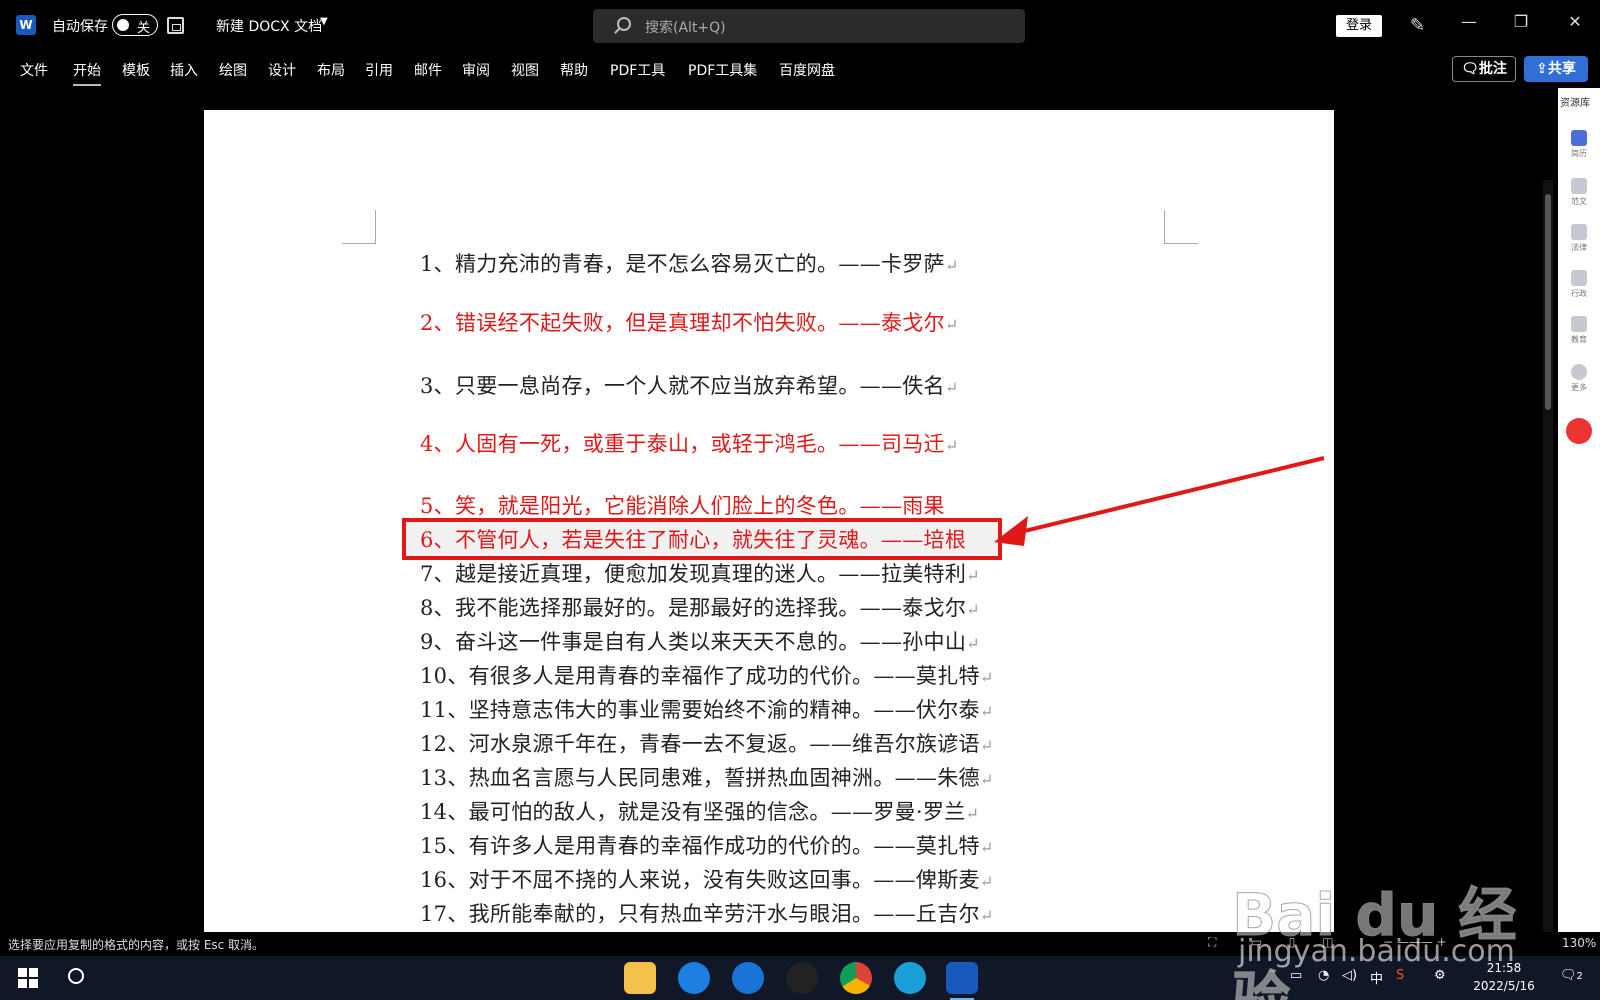  What do you see at coordinates (87, 73) in the screenshot?
I see `tab-home: 开始` at bounding box center [87, 73].